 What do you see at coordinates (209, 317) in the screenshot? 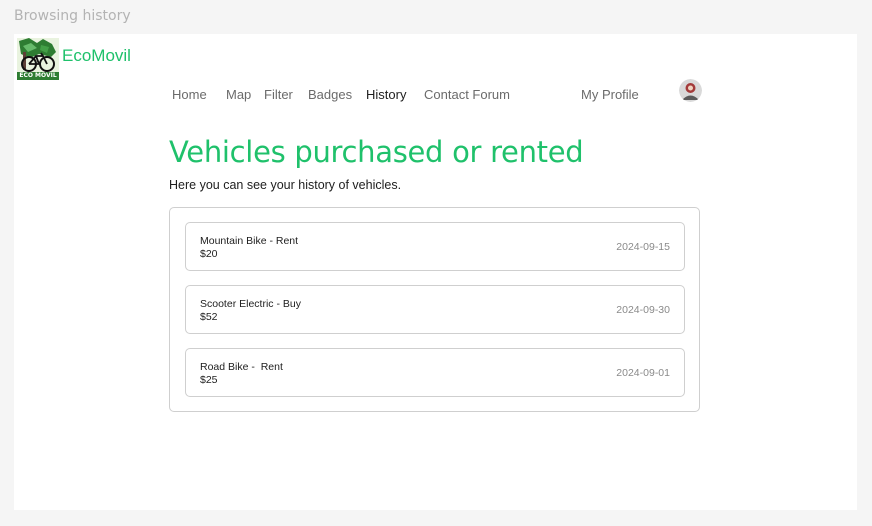
I see `history-item-price: $52` at bounding box center [209, 317].